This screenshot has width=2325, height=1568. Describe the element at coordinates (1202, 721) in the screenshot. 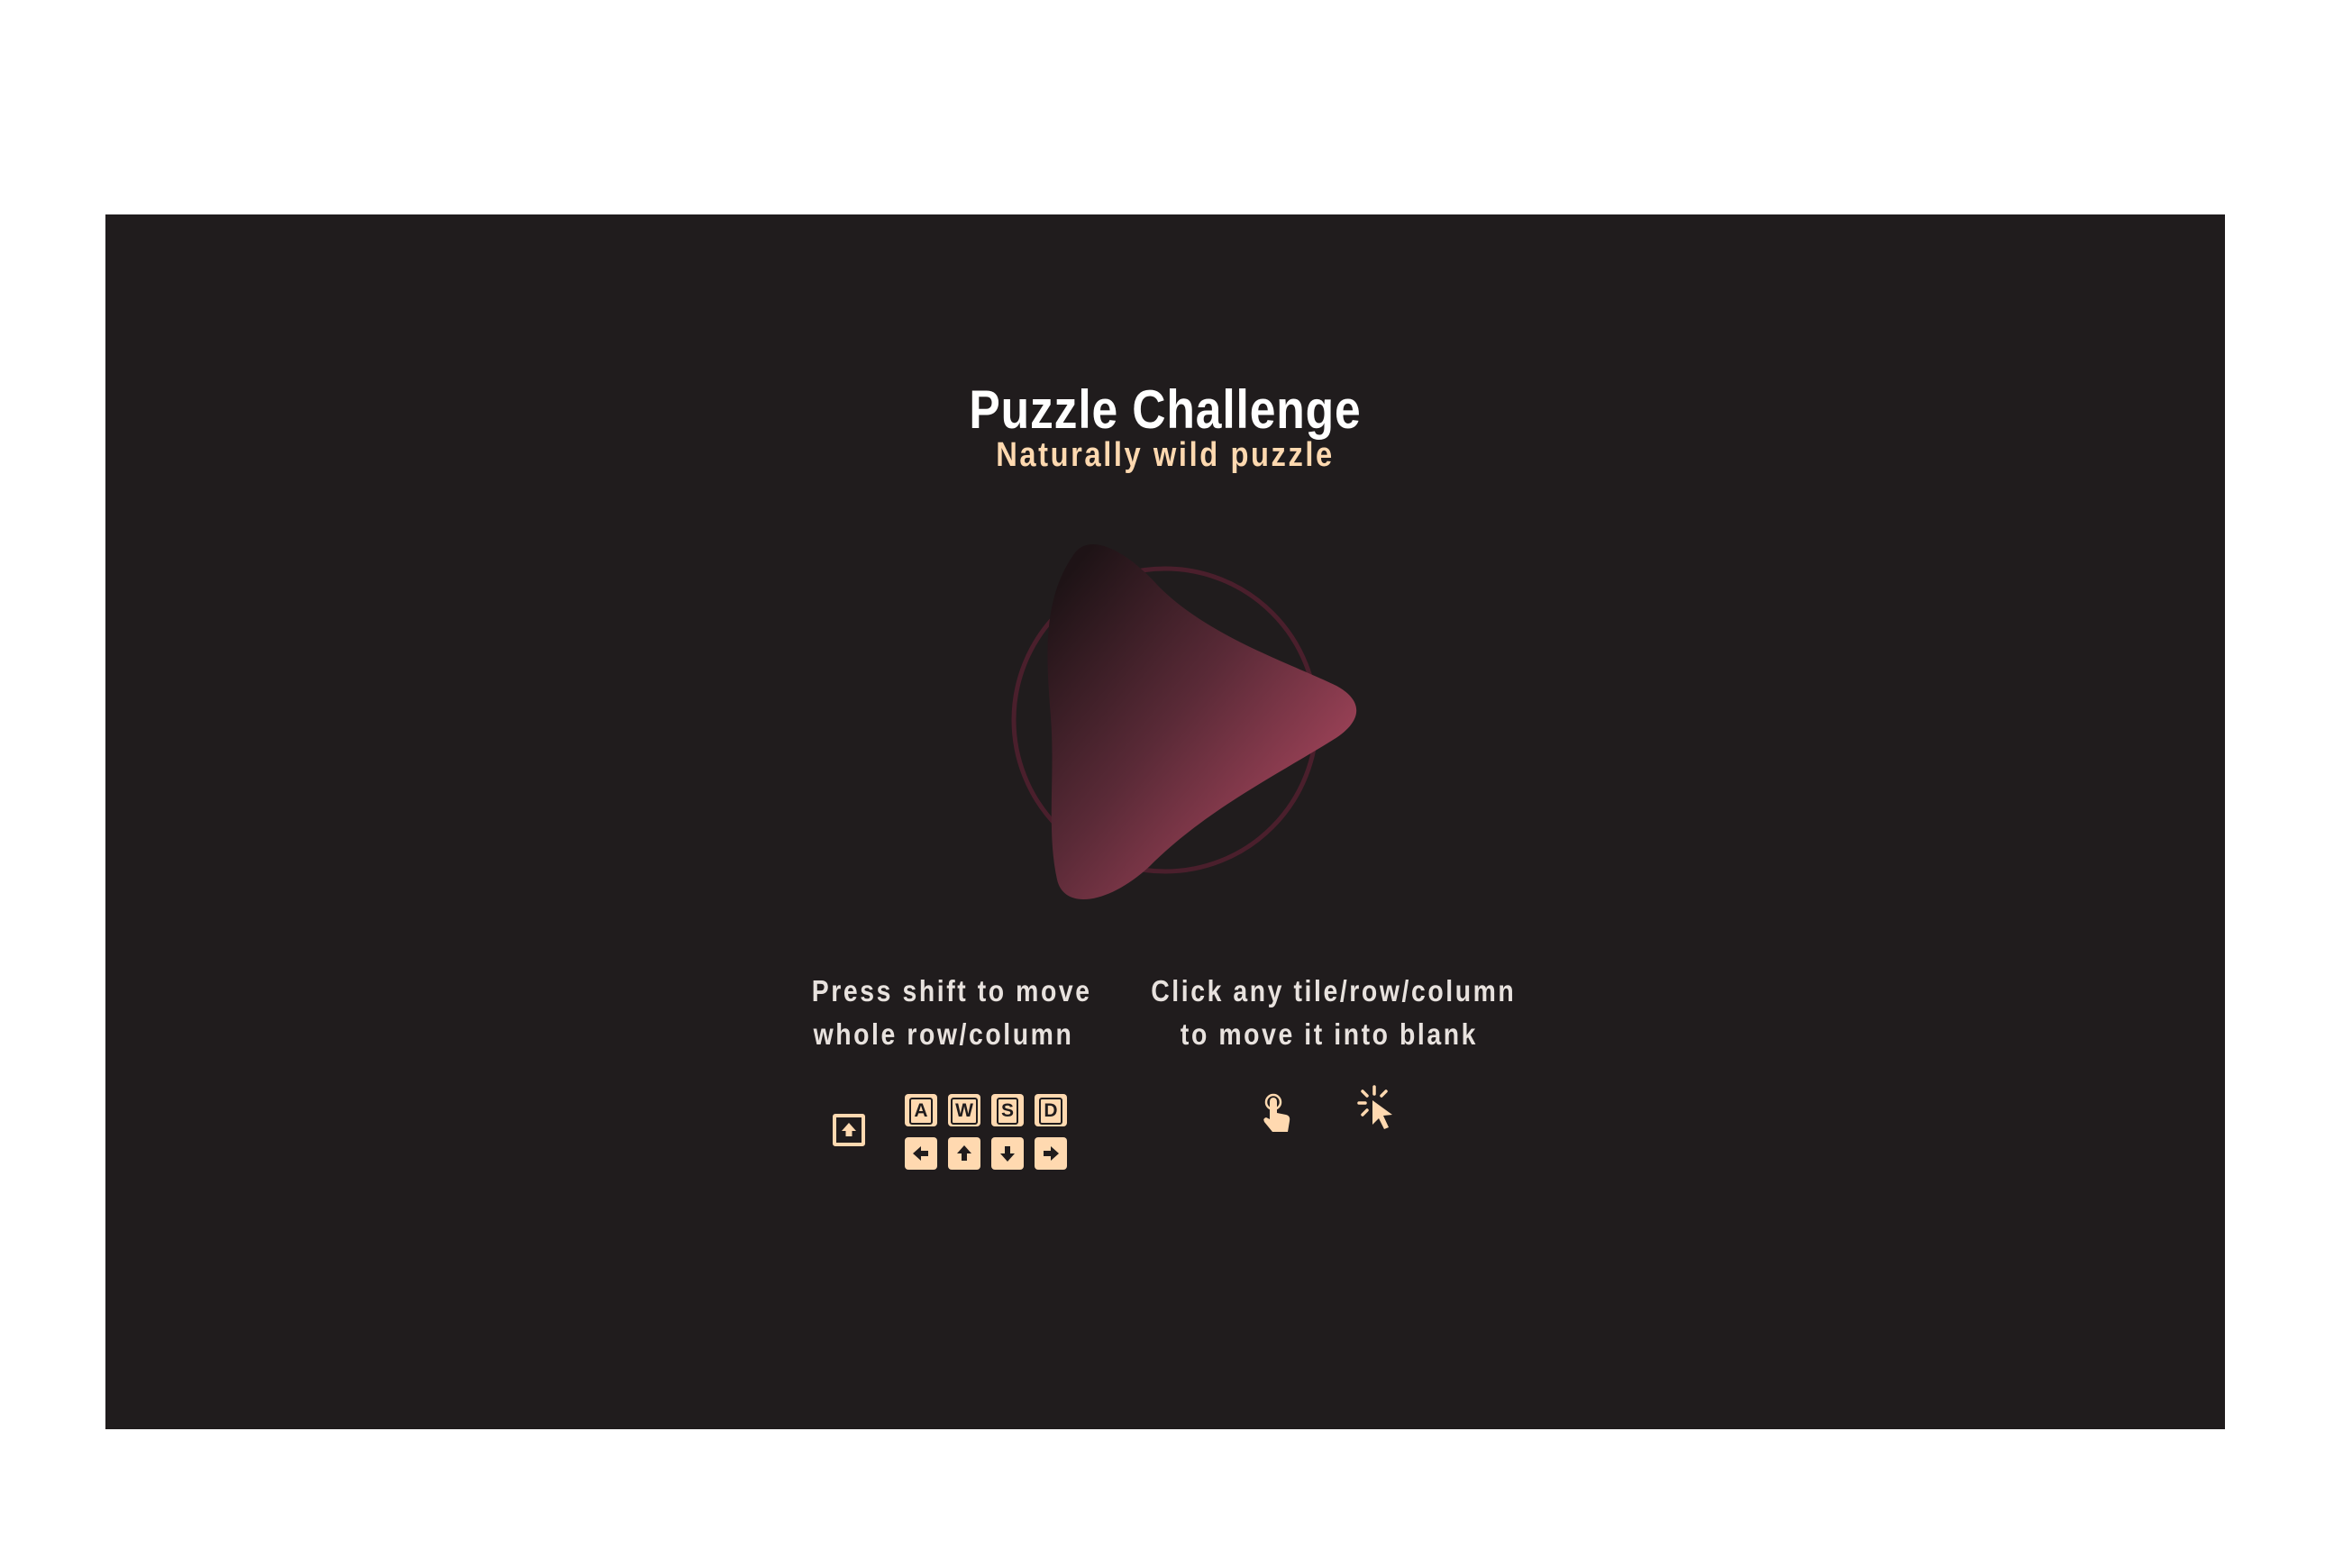

I see `play-triangle` at that location.